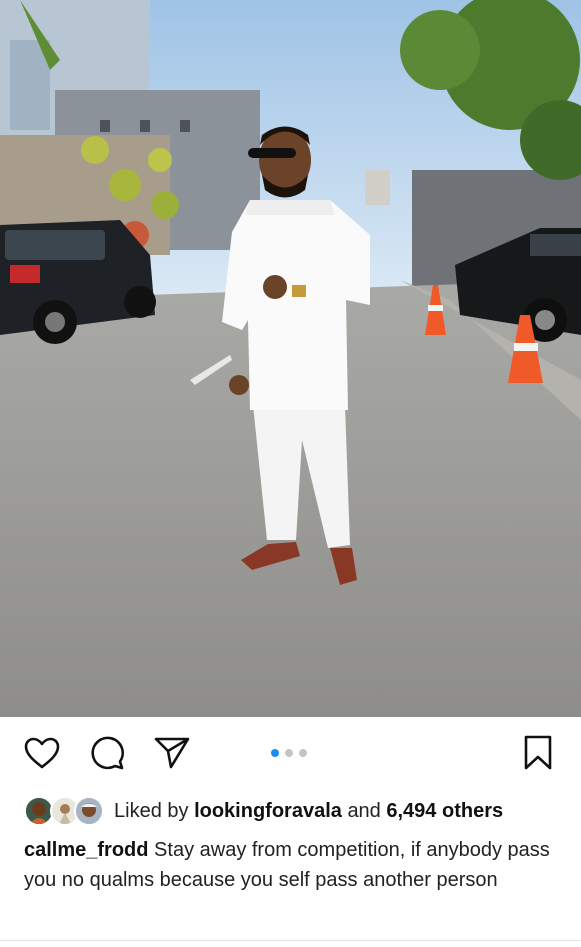  What do you see at coordinates (268, 811) in the screenshot?
I see `liker-username: lookingforavala` at bounding box center [268, 811].